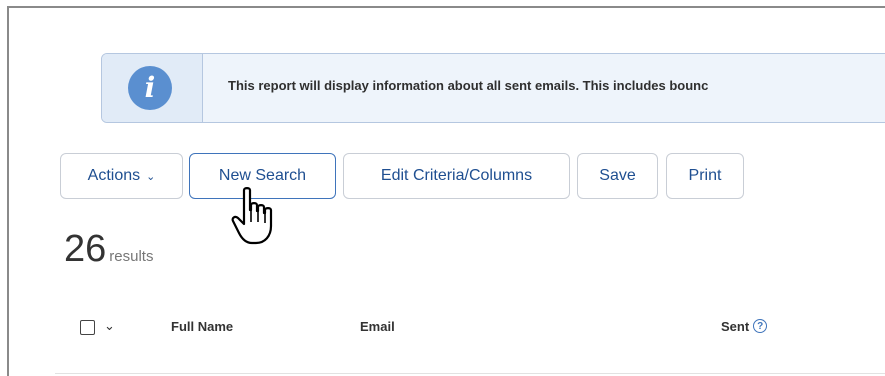 Image resolution: width=885 pixels, height=376 pixels. Describe the element at coordinates (108, 249) in the screenshot. I see `results-count: 26 results` at that location.